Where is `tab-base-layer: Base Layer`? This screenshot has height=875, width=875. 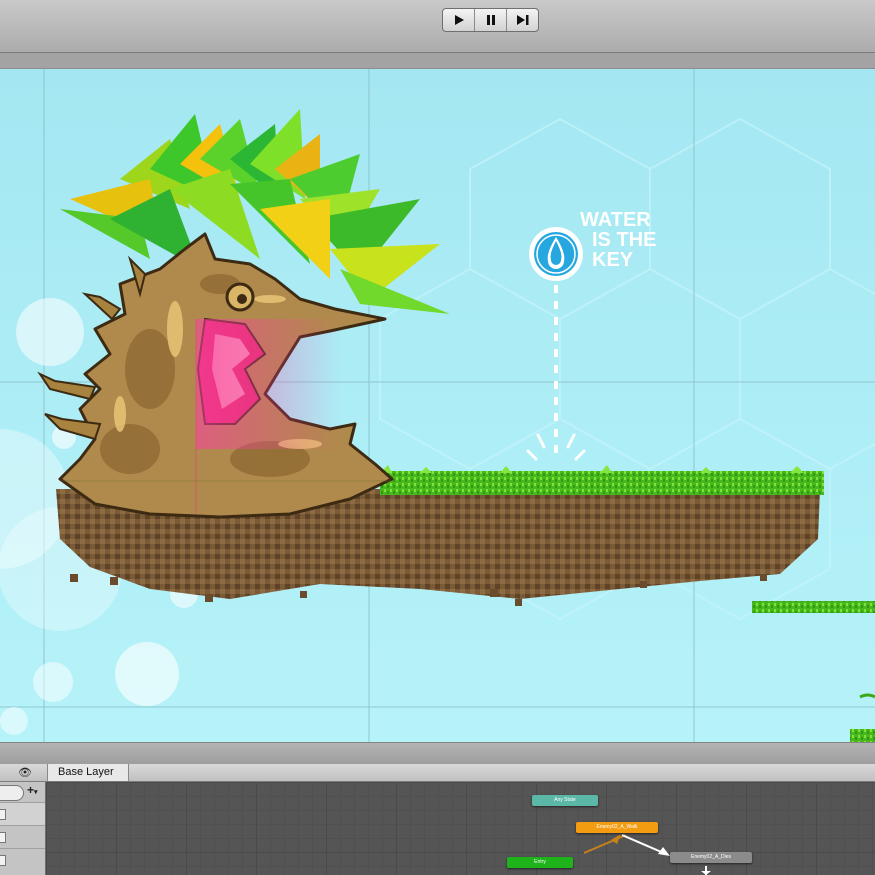
tab-base-layer: Base Layer is located at coordinates (88, 772).